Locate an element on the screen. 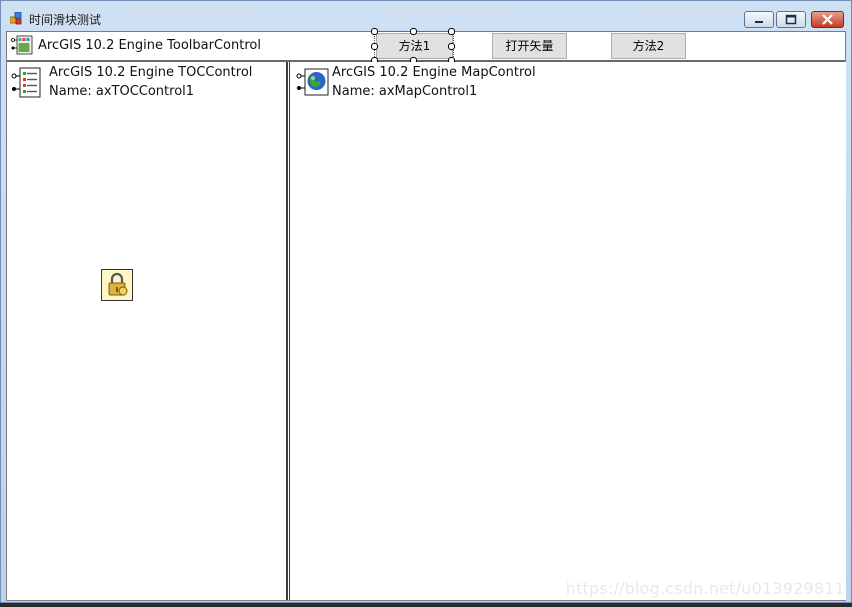 Image resolution: width=852 pixels, height=607 pixels. close-icon is located at coordinates (827, 19).